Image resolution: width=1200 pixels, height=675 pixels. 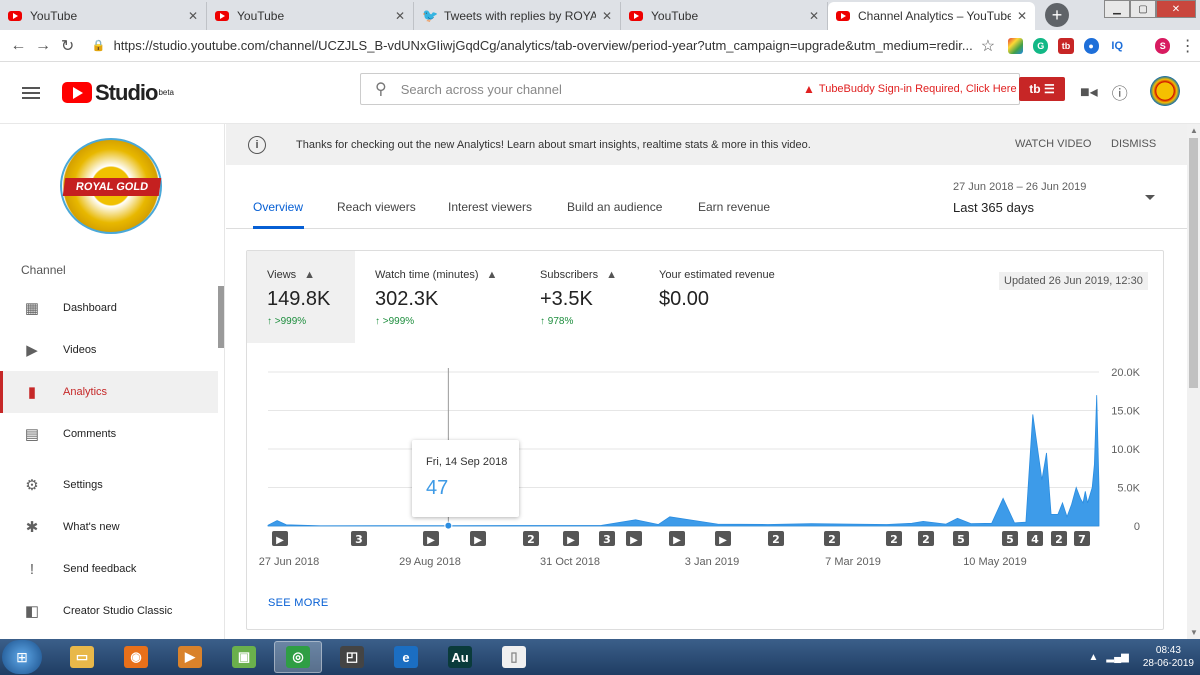 What do you see at coordinates (1082, 538) in the screenshot?
I see `video-marker: 7` at bounding box center [1082, 538].